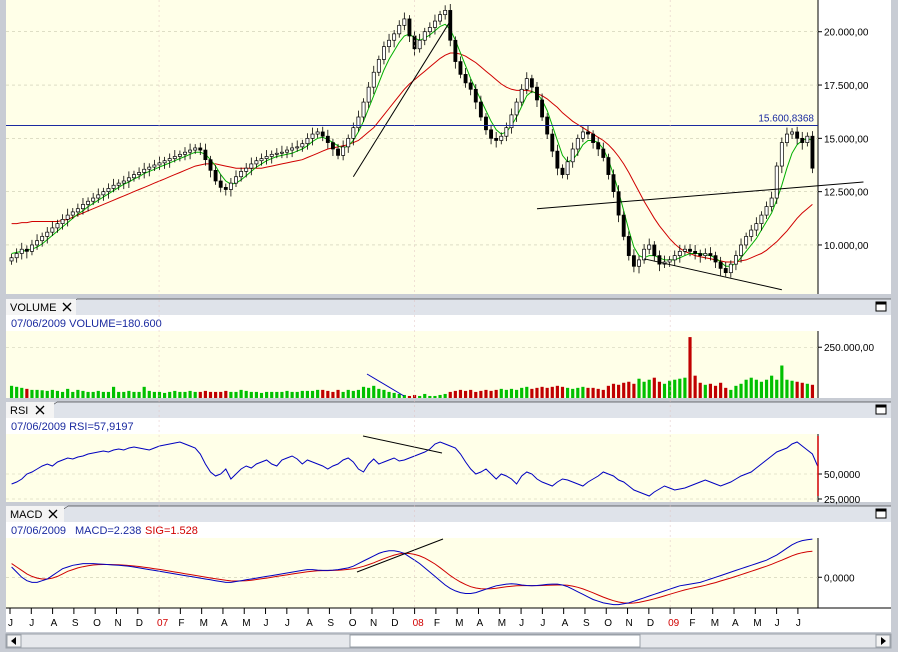 The width and height of the screenshot is (898, 652). What do you see at coordinates (10, 623) in the screenshot?
I see `x-tick-label: J` at bounding box center [10, 623].